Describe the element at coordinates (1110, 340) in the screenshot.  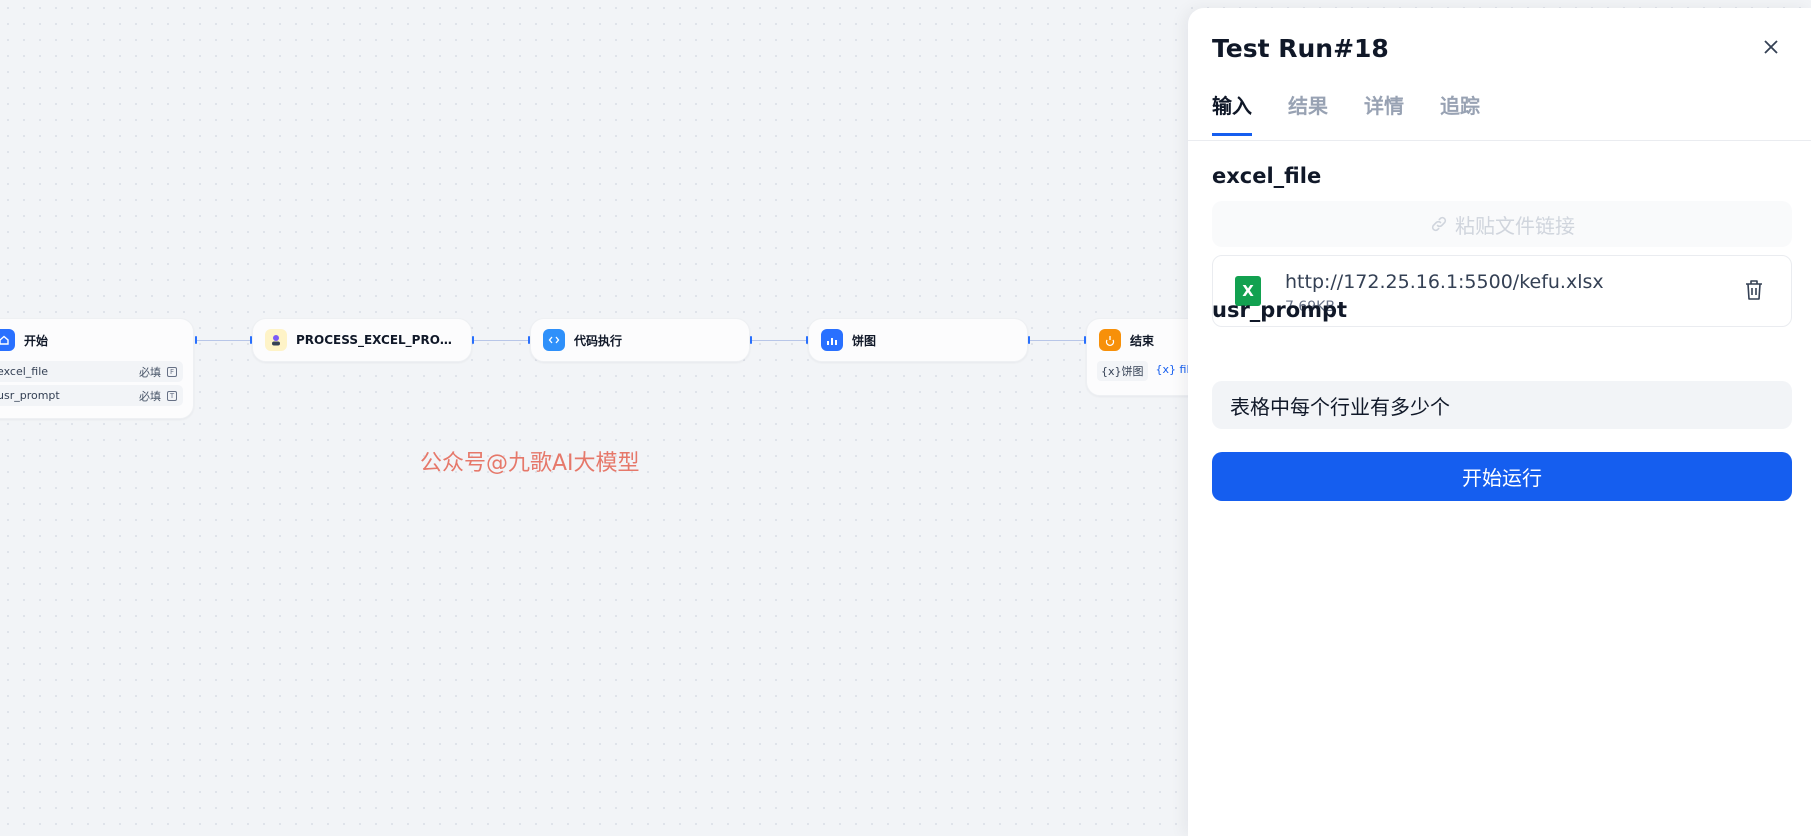
I see `end-icon` at that location.